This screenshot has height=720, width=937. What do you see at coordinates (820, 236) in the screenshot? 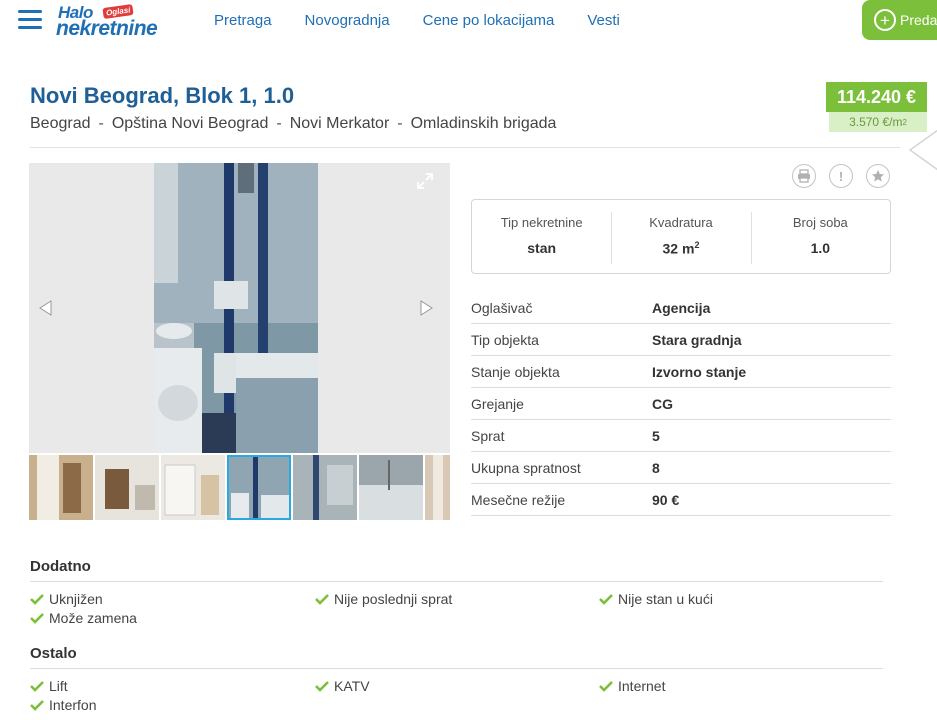
I see `fact-rooms: Broj soba 1.0` at bounding box center [820, 236].